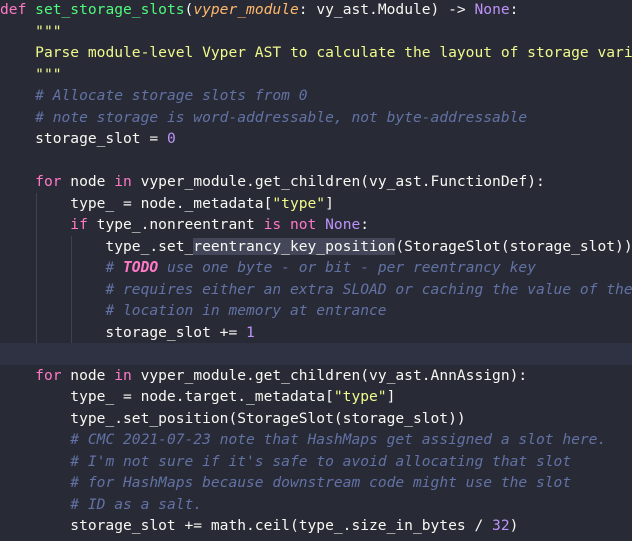 This screenshot has width=632, height=541. What do you see at coordinates (79, 224) in the screenshot?
I see `keyword-token: if` at bounding box center [79, 224].